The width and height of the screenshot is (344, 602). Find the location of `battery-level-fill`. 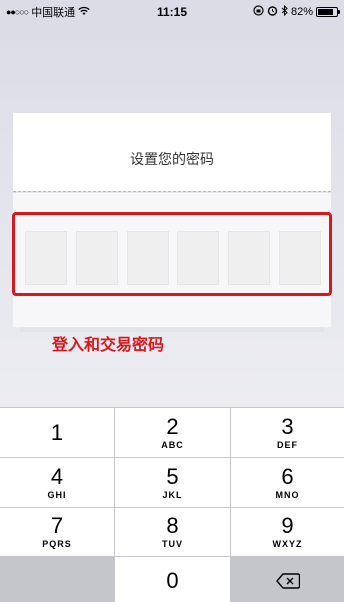

battery-level-fill is located at coordinates (325, 12).